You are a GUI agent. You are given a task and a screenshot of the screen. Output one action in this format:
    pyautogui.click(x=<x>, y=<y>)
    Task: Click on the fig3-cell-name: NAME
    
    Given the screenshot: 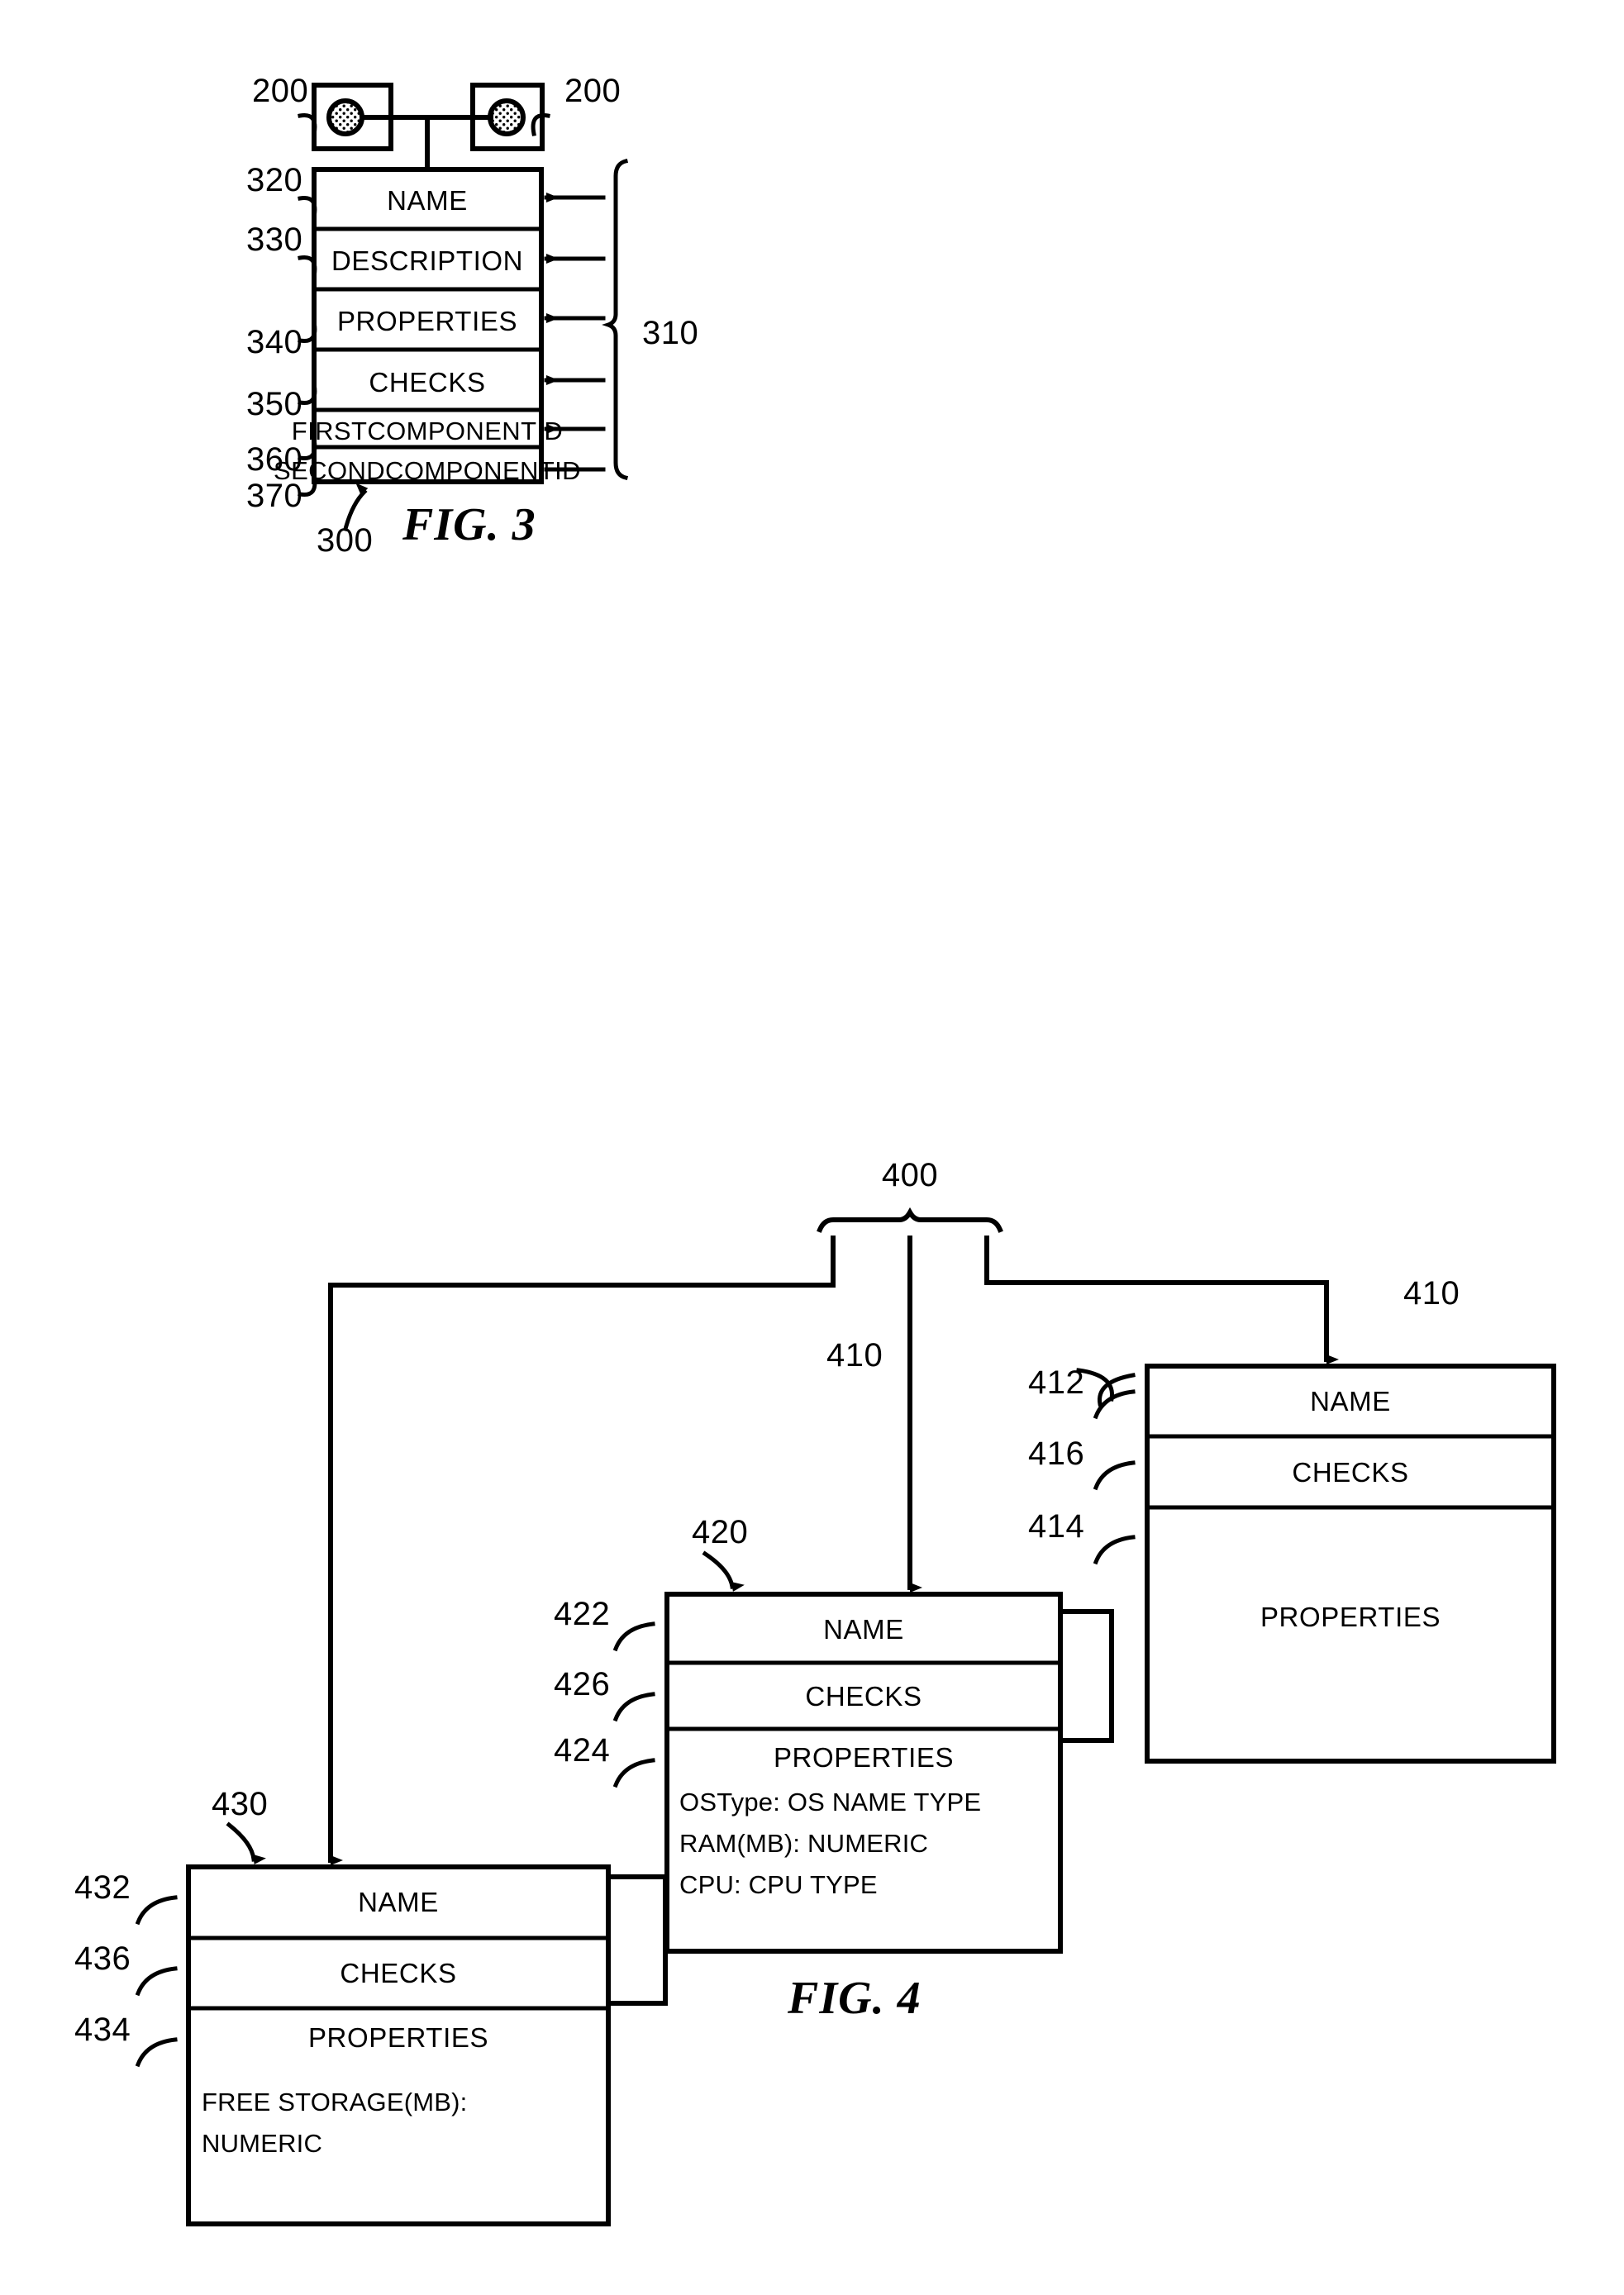 What is the action you would take?
    pyautogui.click(x=427, y=200)
    